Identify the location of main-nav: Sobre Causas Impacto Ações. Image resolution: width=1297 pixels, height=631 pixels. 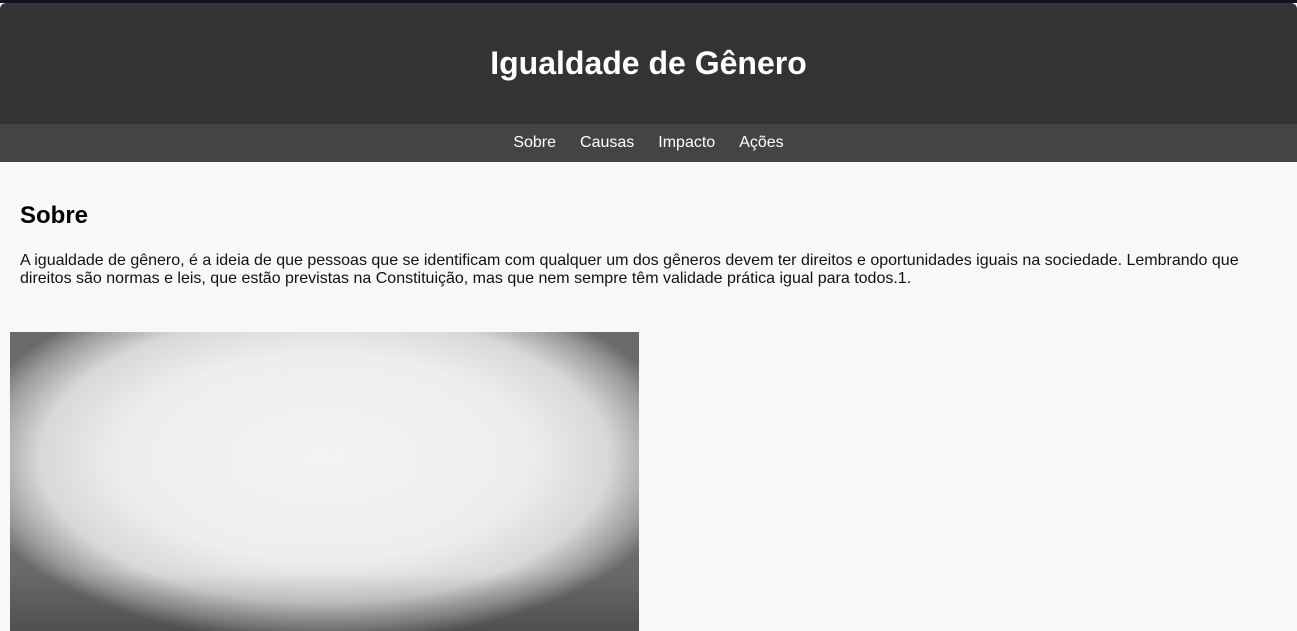
(648, 143).